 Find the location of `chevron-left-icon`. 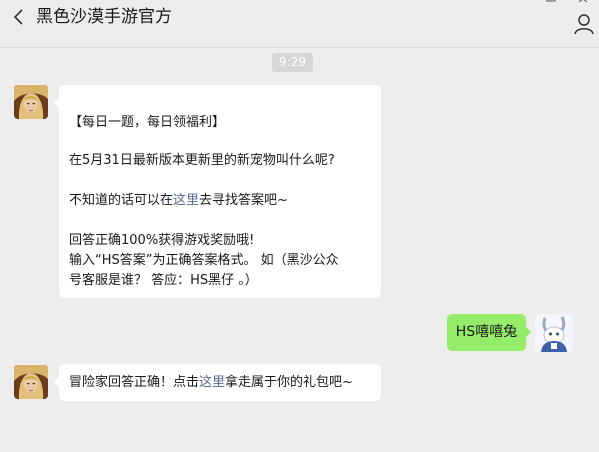

chevron-left-icon is located at coordinates (19, 17).